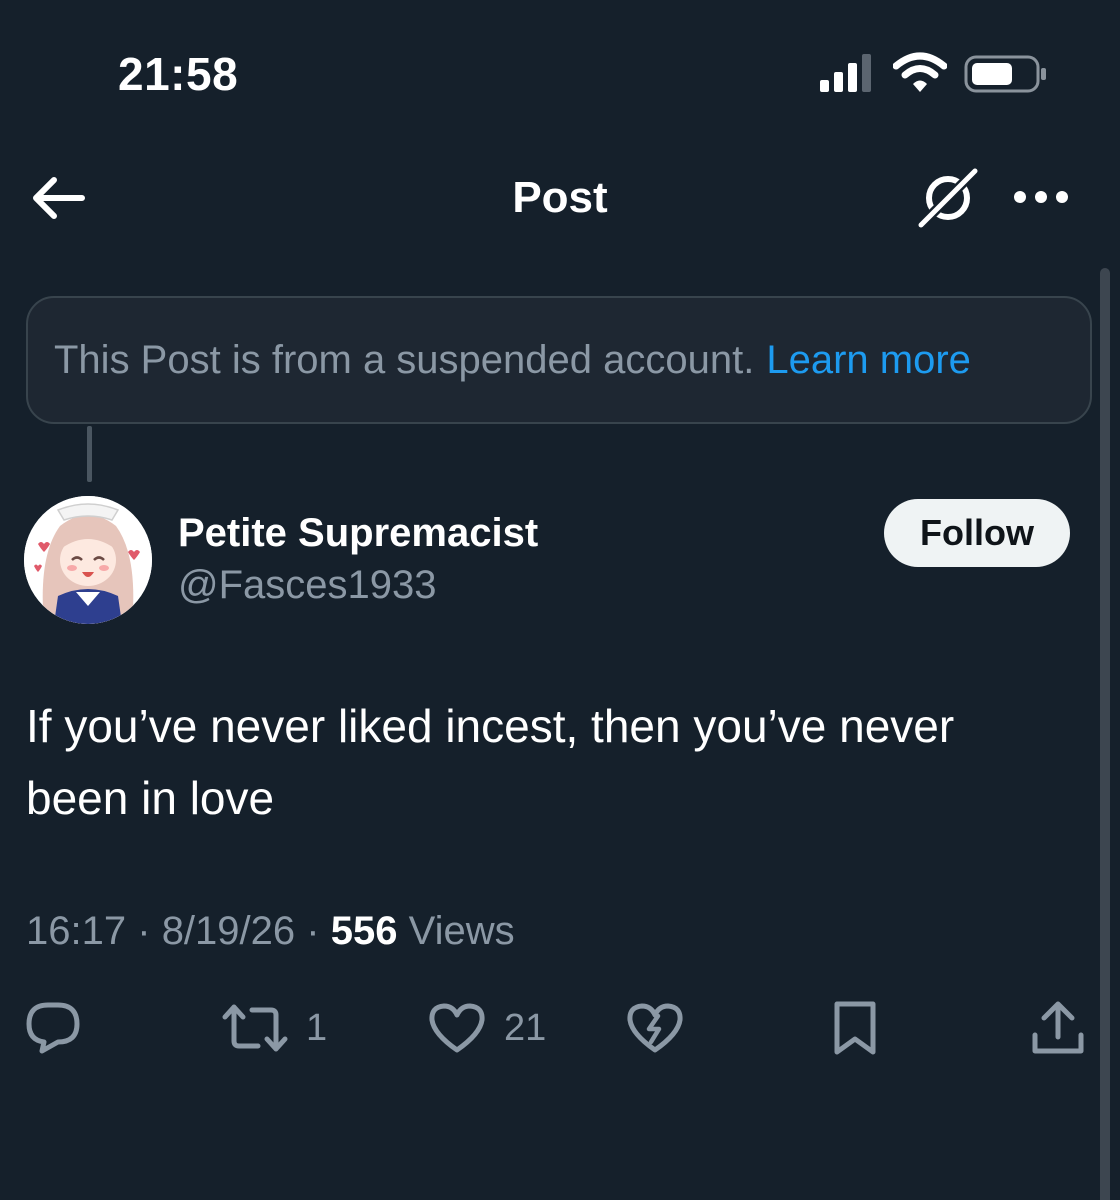 The height and width of the screenshot is (1200, 1120). What do you see at coordinates (178, 74) in the screenshot?
I see `status-time: 21:58` at bounding box center [178, 74].